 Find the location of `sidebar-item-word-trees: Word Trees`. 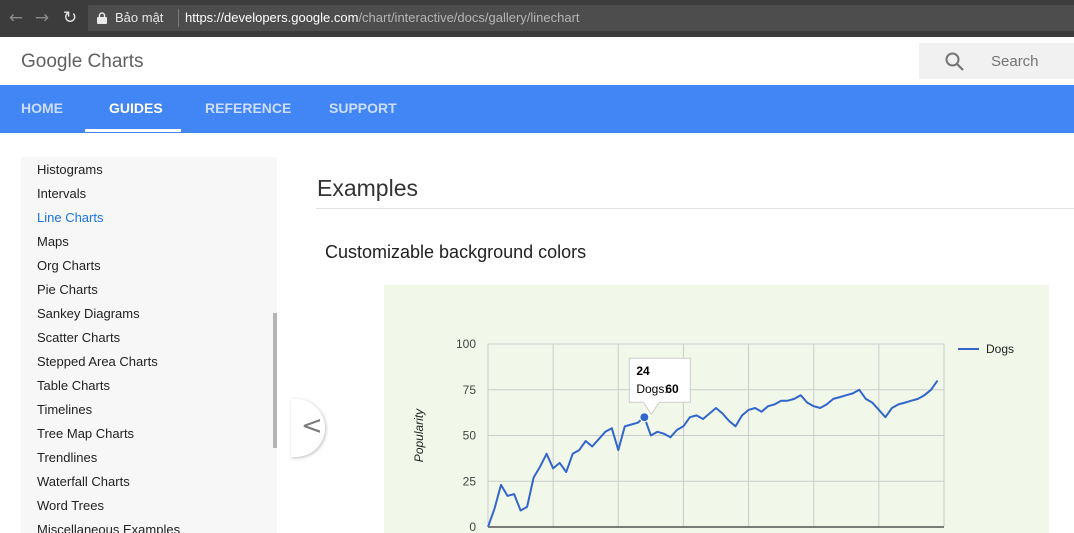

sidebar-item-word-trees: Word Trees is located at coordinates (70, 505).